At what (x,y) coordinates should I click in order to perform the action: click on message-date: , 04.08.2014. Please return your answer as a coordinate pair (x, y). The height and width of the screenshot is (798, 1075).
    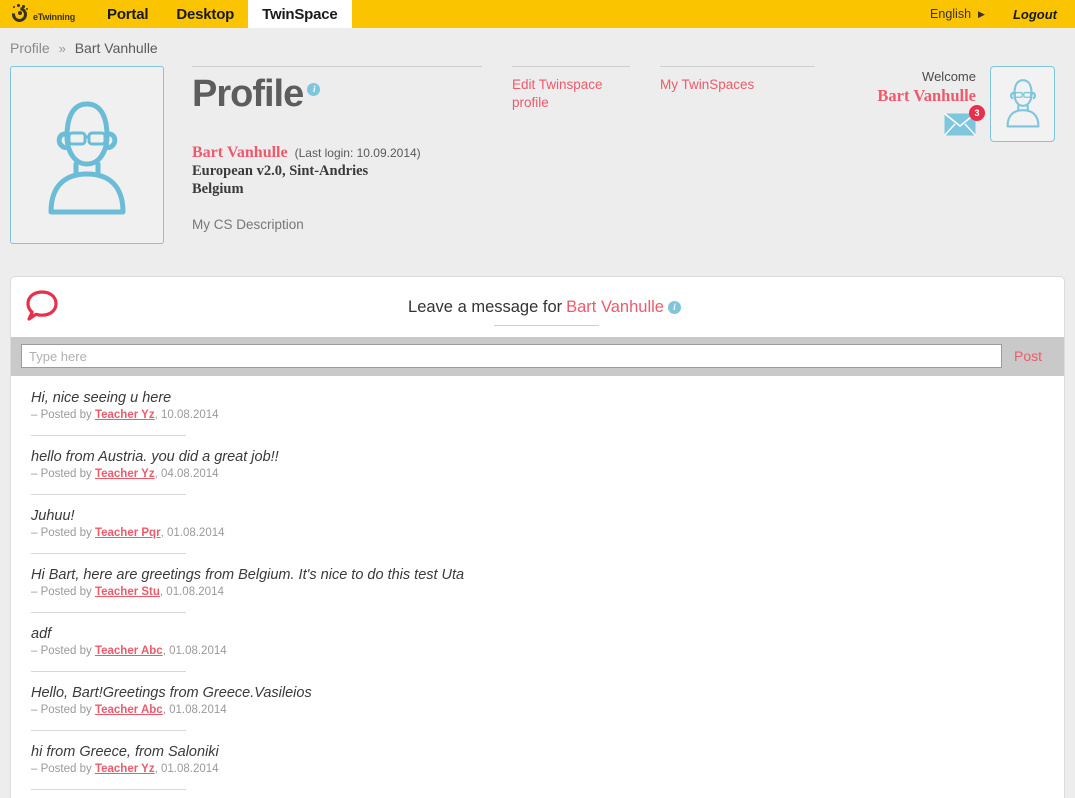
    Looking at the image, I should click on (186, 474).